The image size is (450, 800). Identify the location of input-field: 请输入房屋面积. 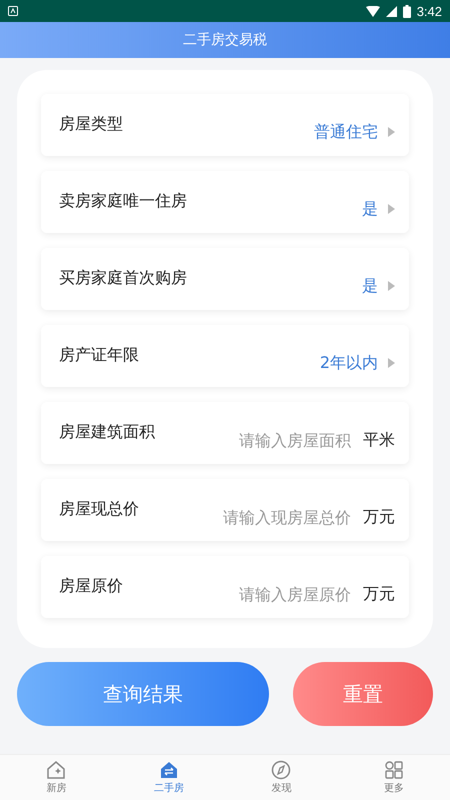
(273, 440).